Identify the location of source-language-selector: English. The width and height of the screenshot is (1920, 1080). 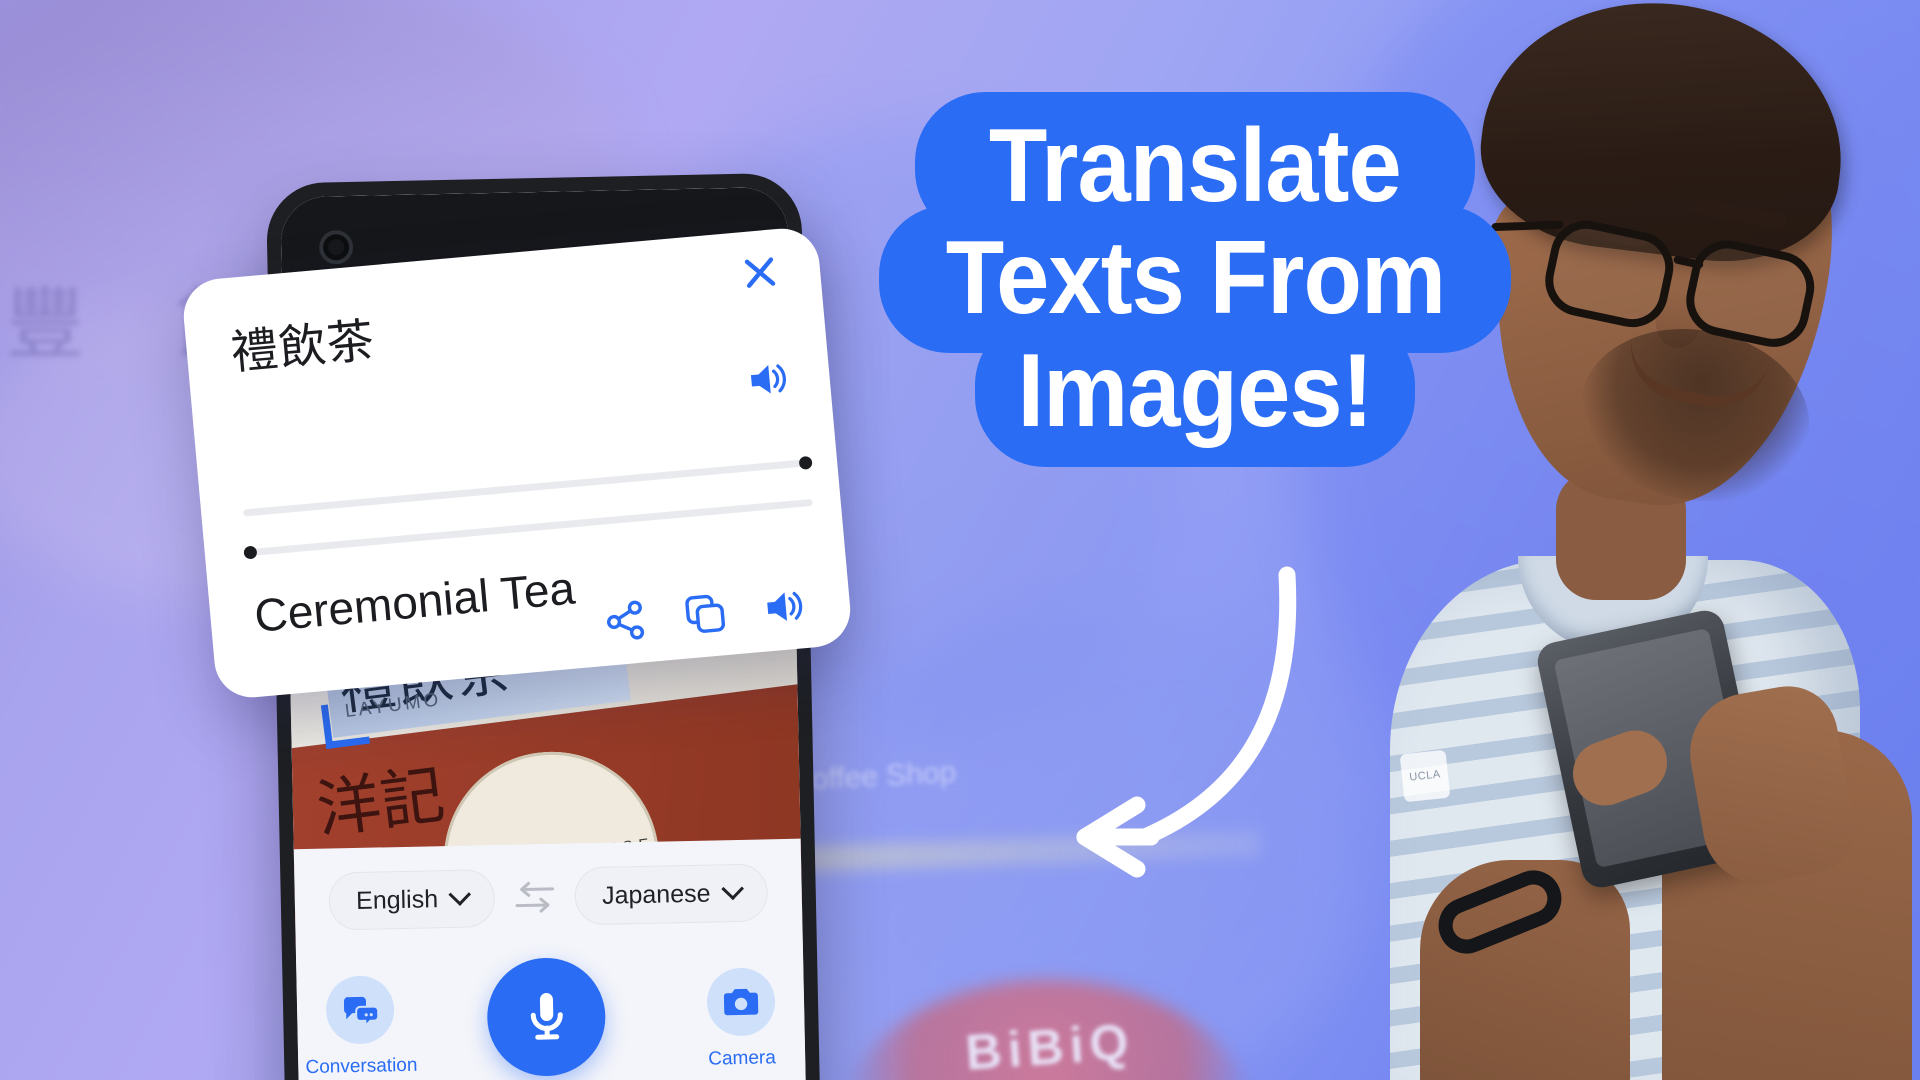
(412, 900).